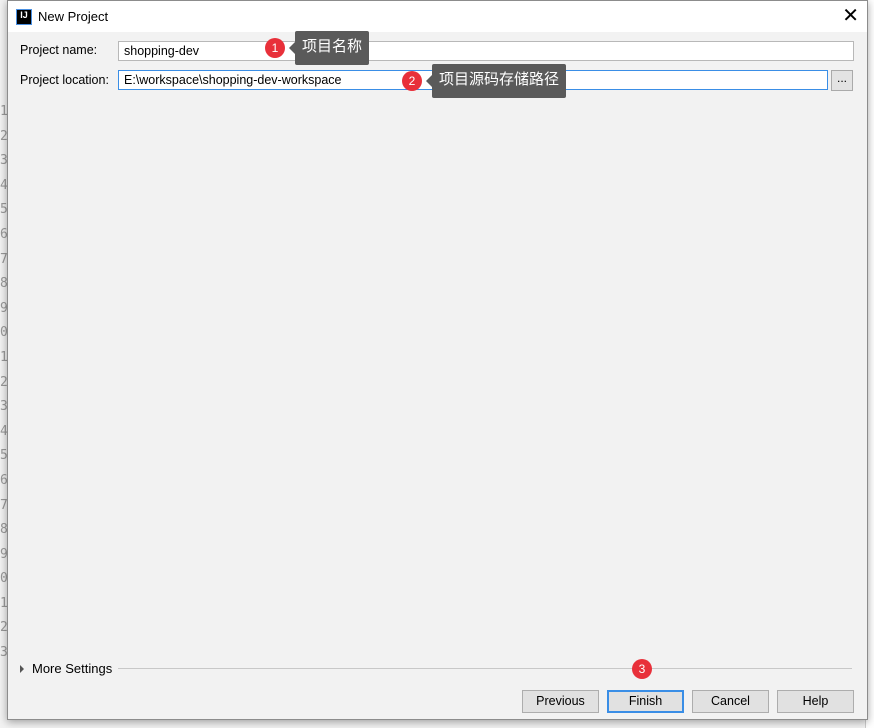 This screenshot has width=874, height=728. I want to click on more-settings-toggle: More Settings, so click(436, 668).